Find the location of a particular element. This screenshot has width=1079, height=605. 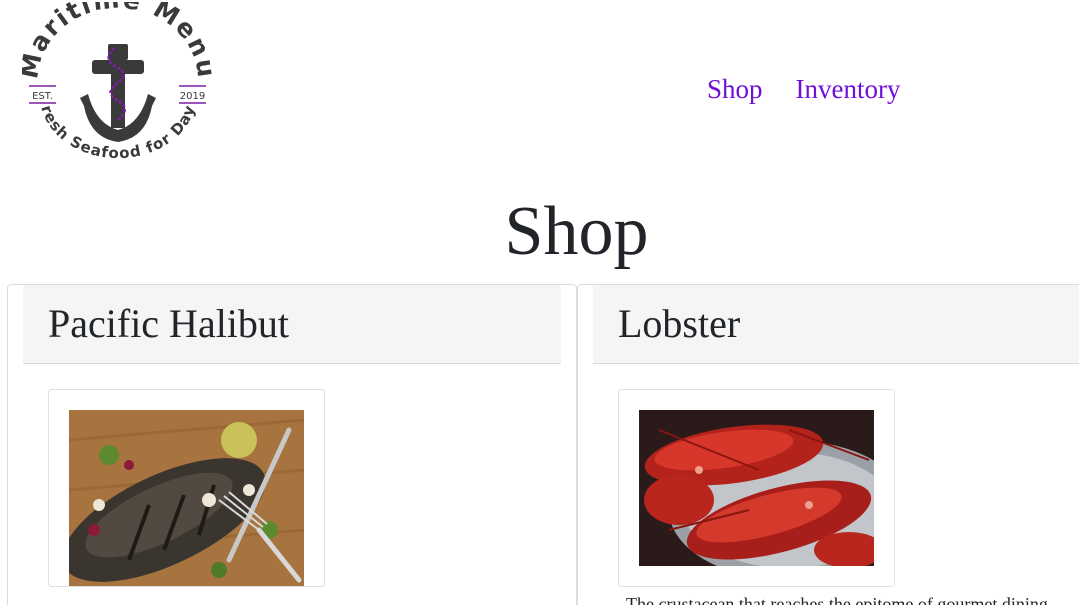

product-title: Lobster is located at coordinates (679, 323).